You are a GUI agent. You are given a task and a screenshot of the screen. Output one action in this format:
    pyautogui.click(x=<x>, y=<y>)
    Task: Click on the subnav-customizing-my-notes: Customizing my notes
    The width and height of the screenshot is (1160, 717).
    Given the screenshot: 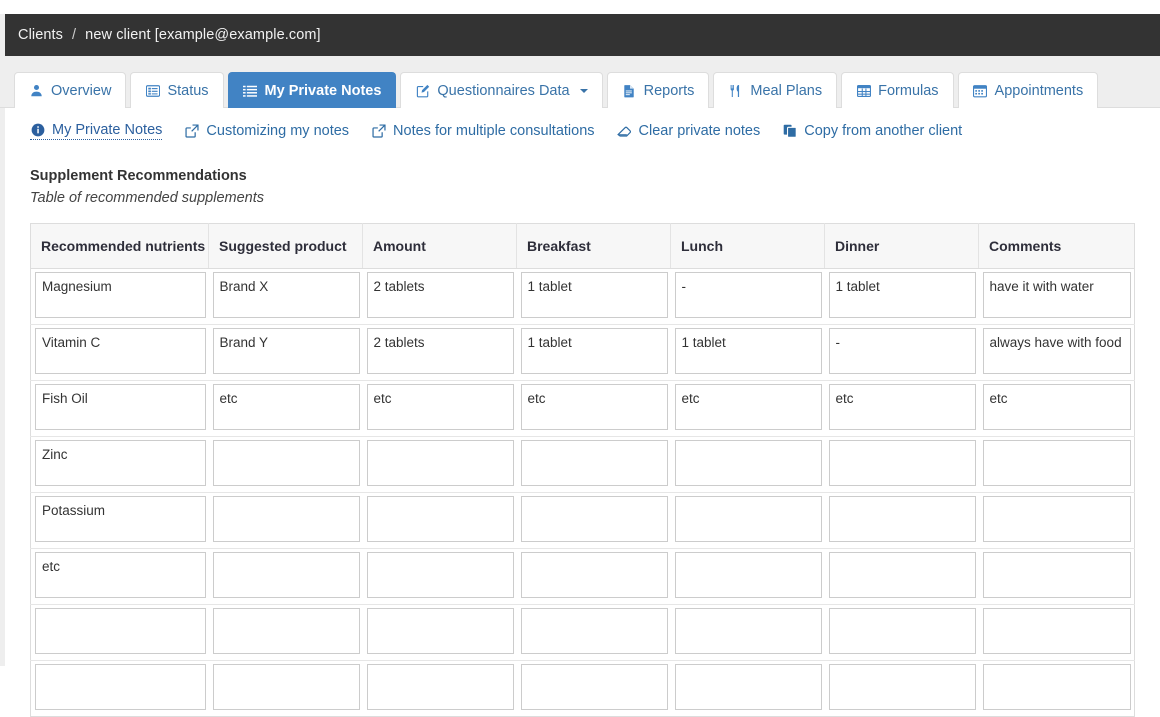 What is the action you would take?
    pyautogui.click(x=266, y=131)
    